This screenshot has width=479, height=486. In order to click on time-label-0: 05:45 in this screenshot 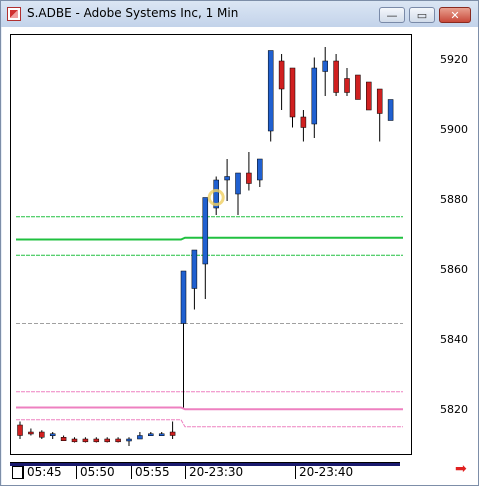, I will do `click(42, 472)`.